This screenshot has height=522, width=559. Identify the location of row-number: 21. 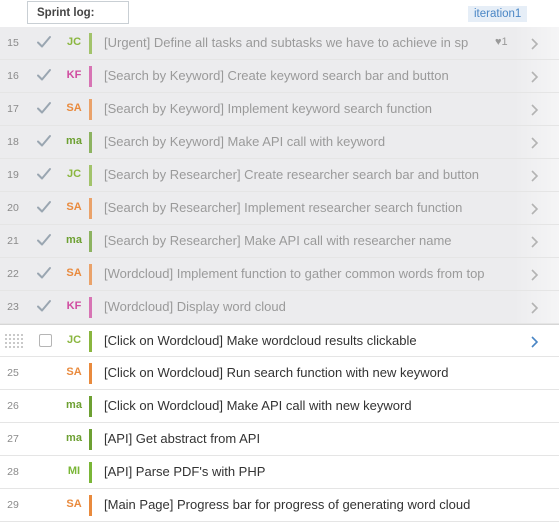
(13, 241).